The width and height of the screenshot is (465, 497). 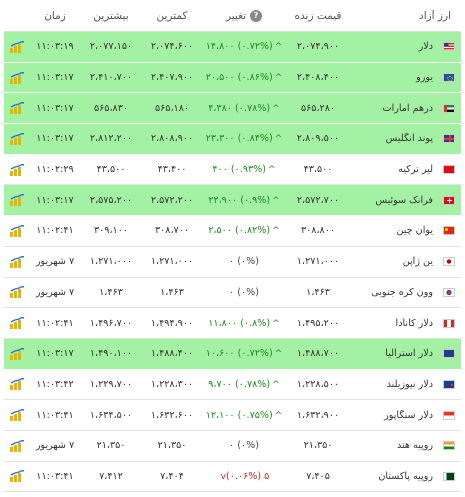 What do you see at coordinates (256, 15) in the screenshot?
I see `help-icon: ?` at bounding box center [256, 15].